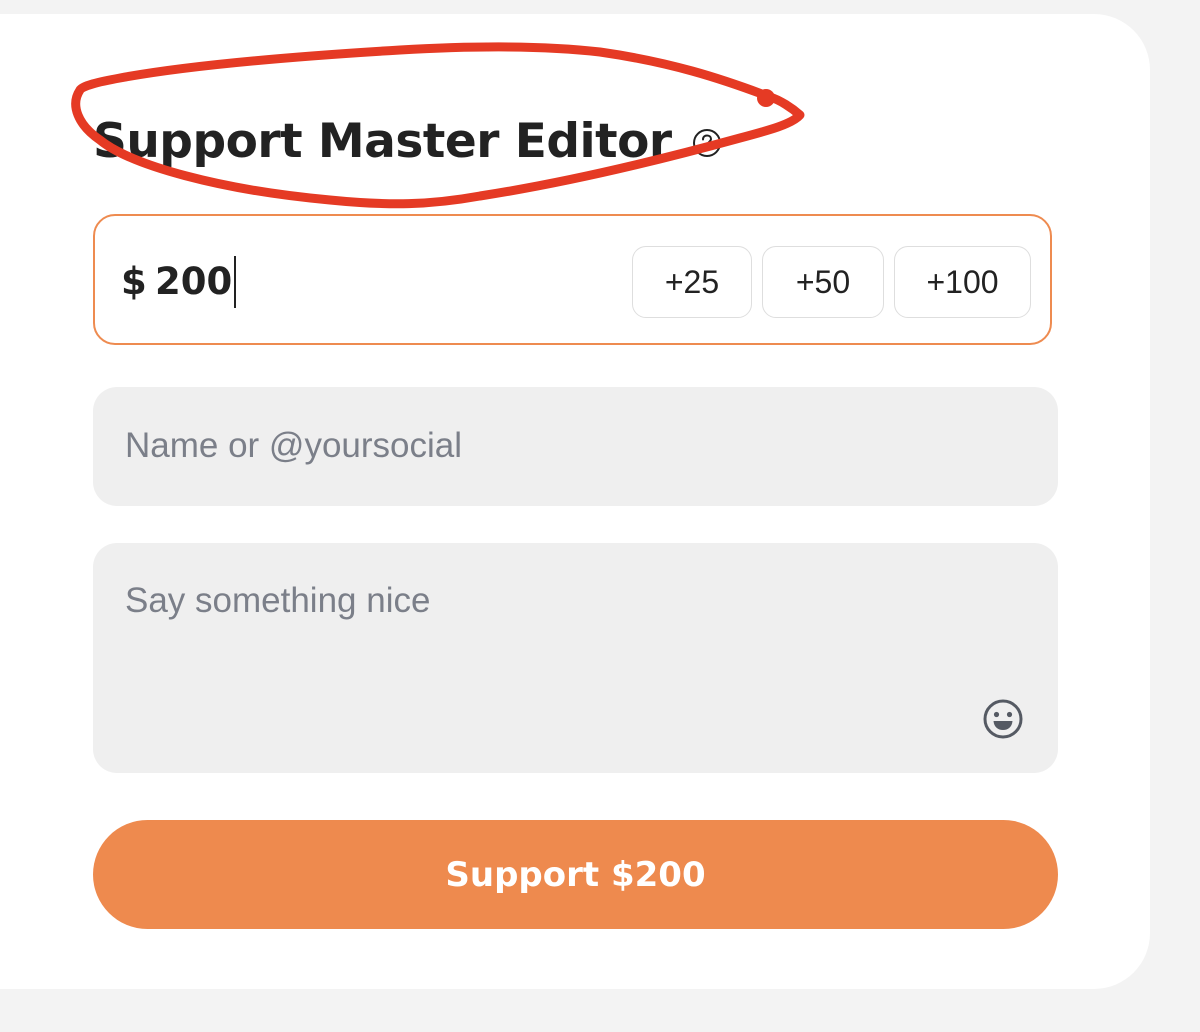 Image resolution: width=1200 pixels, height=1032 pixels. I want to click on name-field, so click(575, 446).